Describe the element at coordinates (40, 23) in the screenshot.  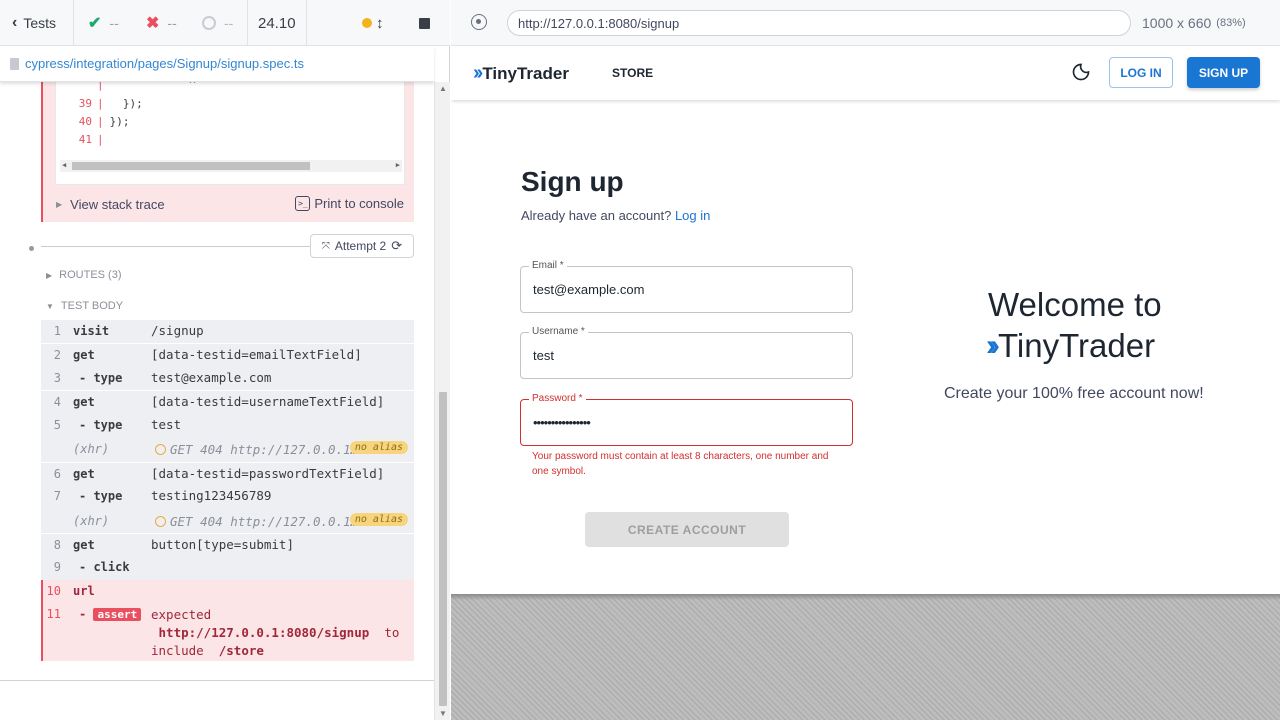
I see `tests-label: Tests` at that location.